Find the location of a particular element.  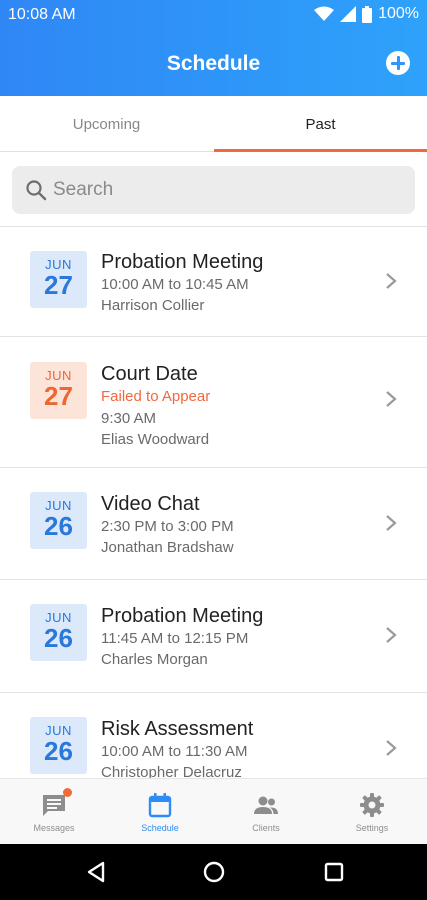

gear-icon is located at coordinates (372, 805).